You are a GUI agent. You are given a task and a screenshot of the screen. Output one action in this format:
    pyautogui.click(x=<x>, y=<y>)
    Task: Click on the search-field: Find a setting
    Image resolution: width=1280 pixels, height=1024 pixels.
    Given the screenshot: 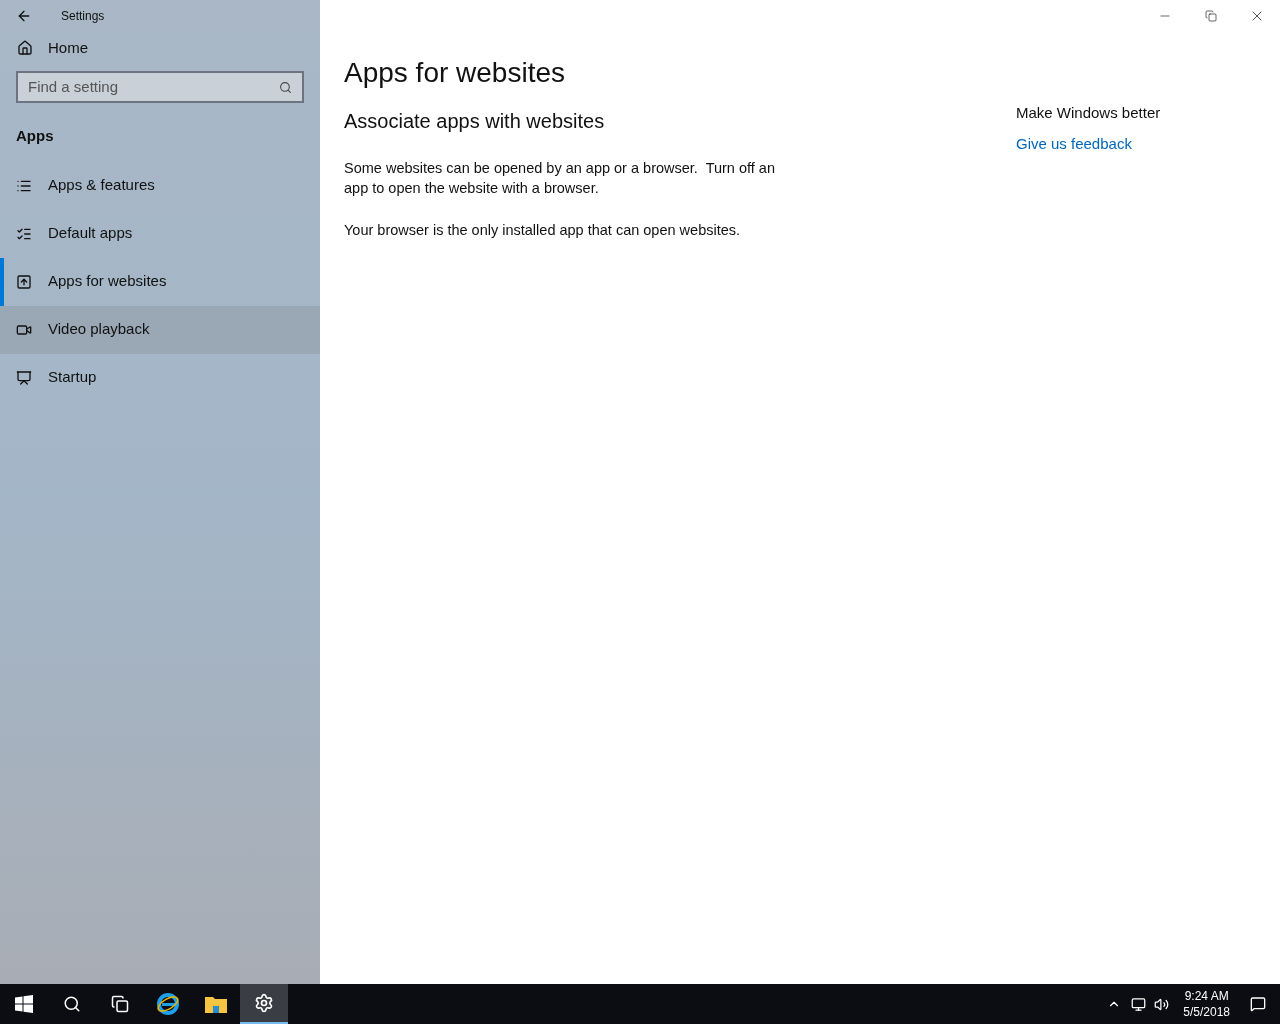 What is the action you would take?
    pyautogui.click(x=160, y=87)
    